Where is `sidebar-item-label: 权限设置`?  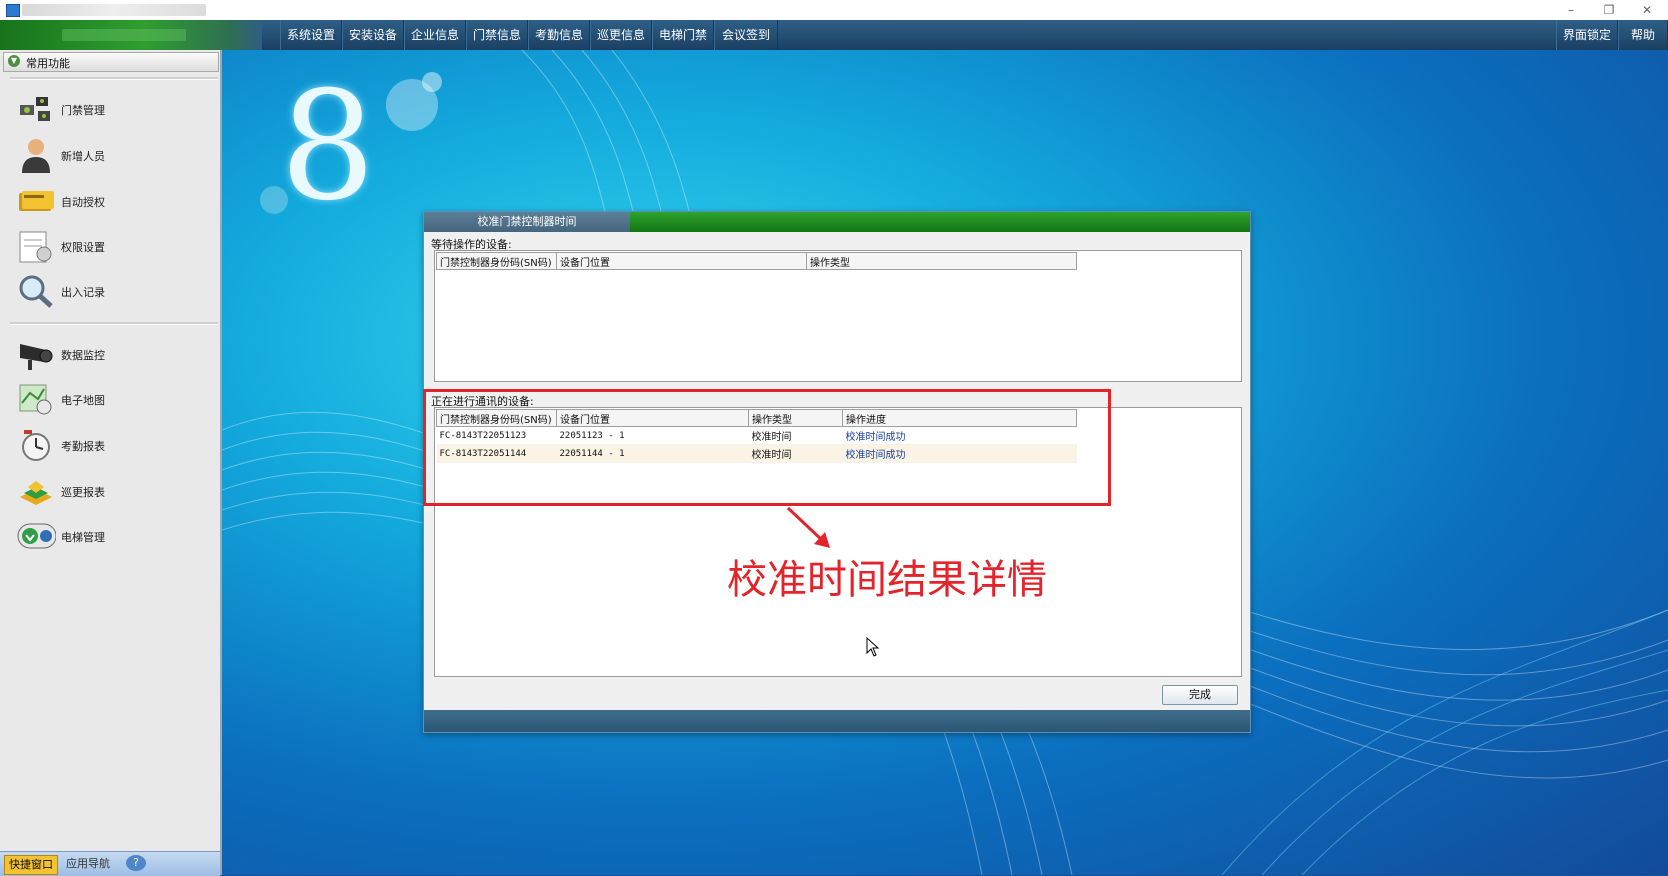
sidebar-item-label: 权限设置 is located at coordinates (83, 247).